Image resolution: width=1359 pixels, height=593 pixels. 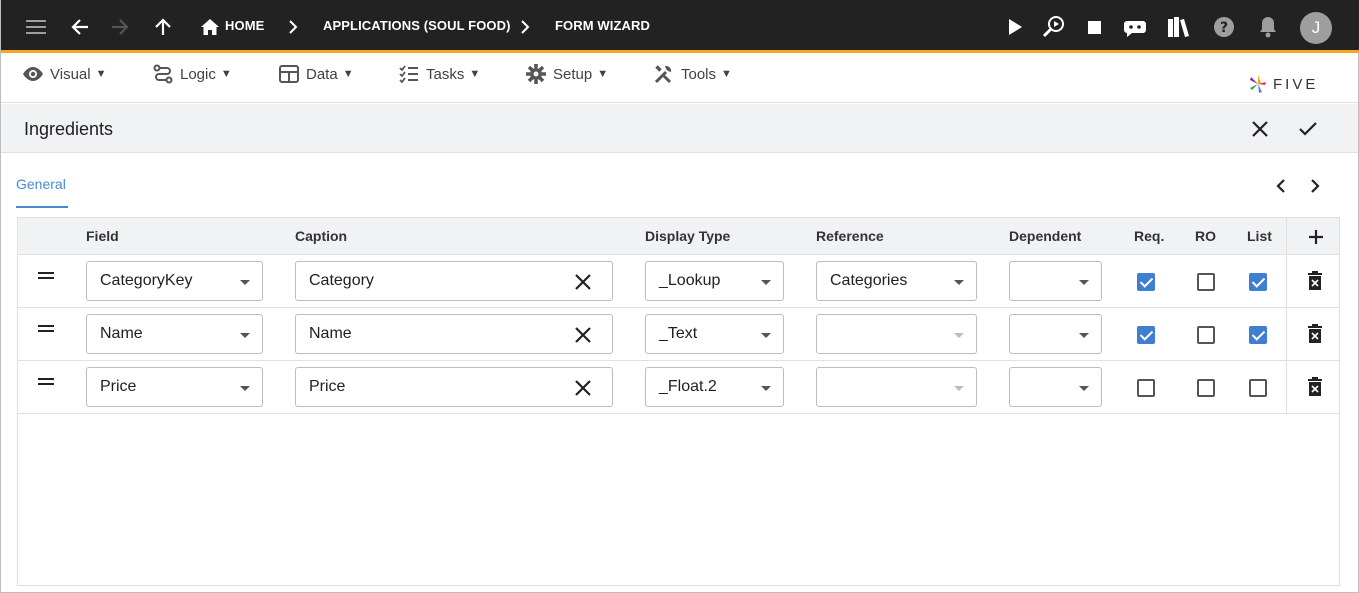 I want to click on breadcrumb-applications: APPLICATIONS (SOUL FOOD), so click(x=417, y=25).